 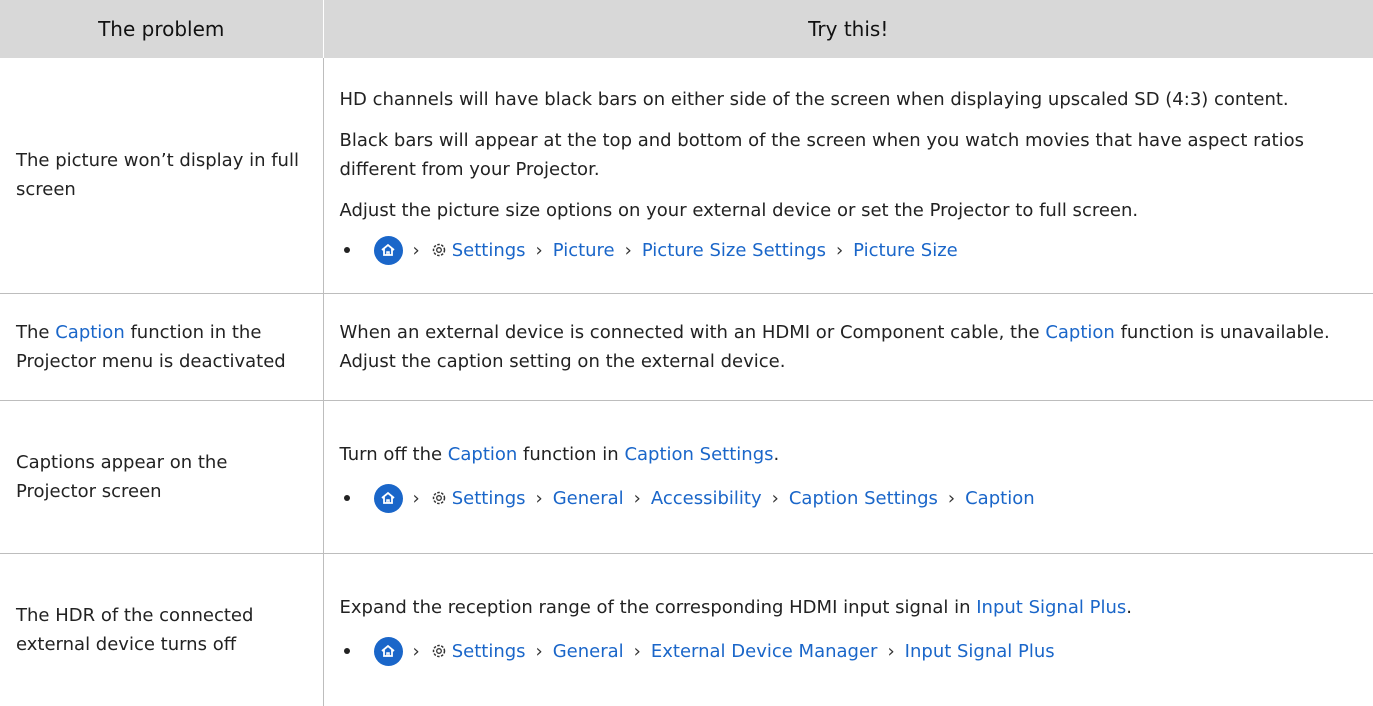 What do you see at coordinates (847, 29) in the screenshot?
I see `header-solution: Try this!` at bounding box center [847, 29].